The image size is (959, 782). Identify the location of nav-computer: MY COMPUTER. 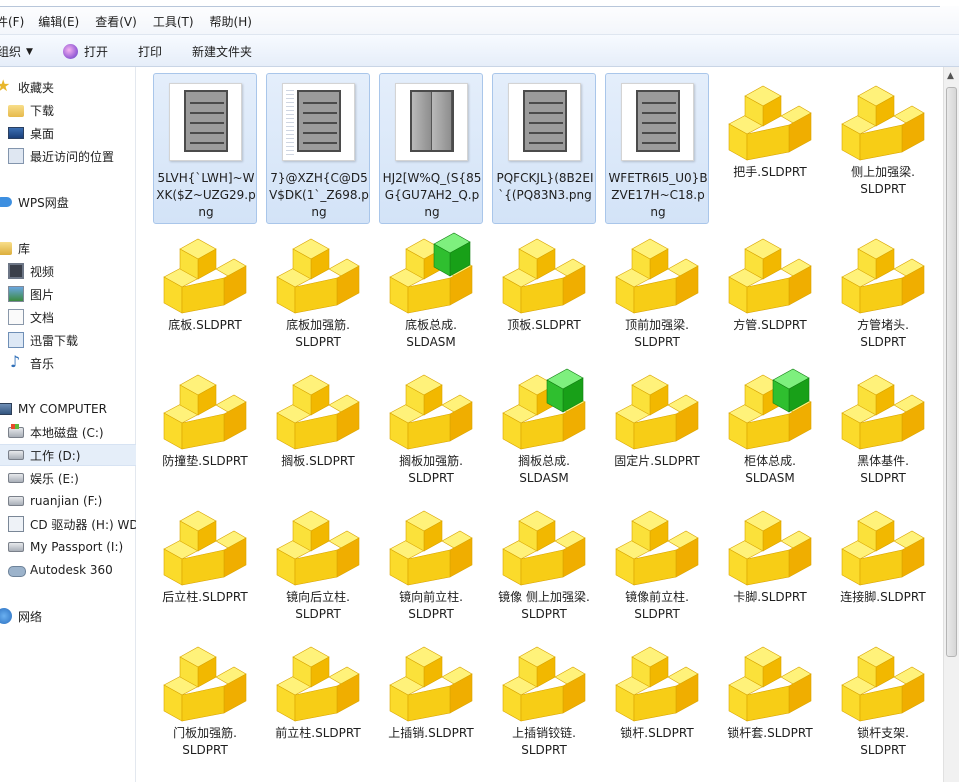
(53, 409).